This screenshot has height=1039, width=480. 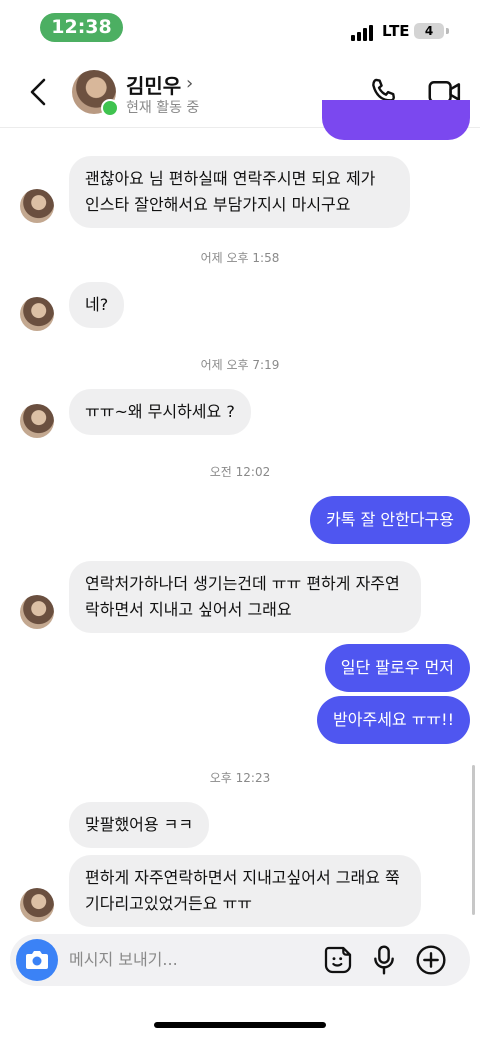 I want to click on timestamp: 오후 12:23, so click(x=240, y=778).